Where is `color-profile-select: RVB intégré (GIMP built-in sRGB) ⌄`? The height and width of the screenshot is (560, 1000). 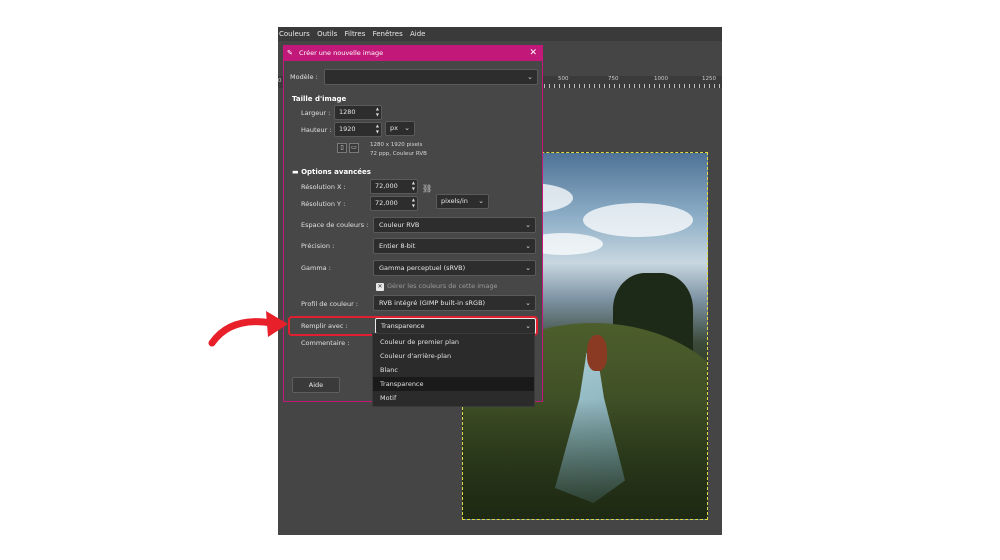
color-profile-select: RVB intégré (GIMP built-in sRGB) ⌄ is located at coordinates (454, 303).